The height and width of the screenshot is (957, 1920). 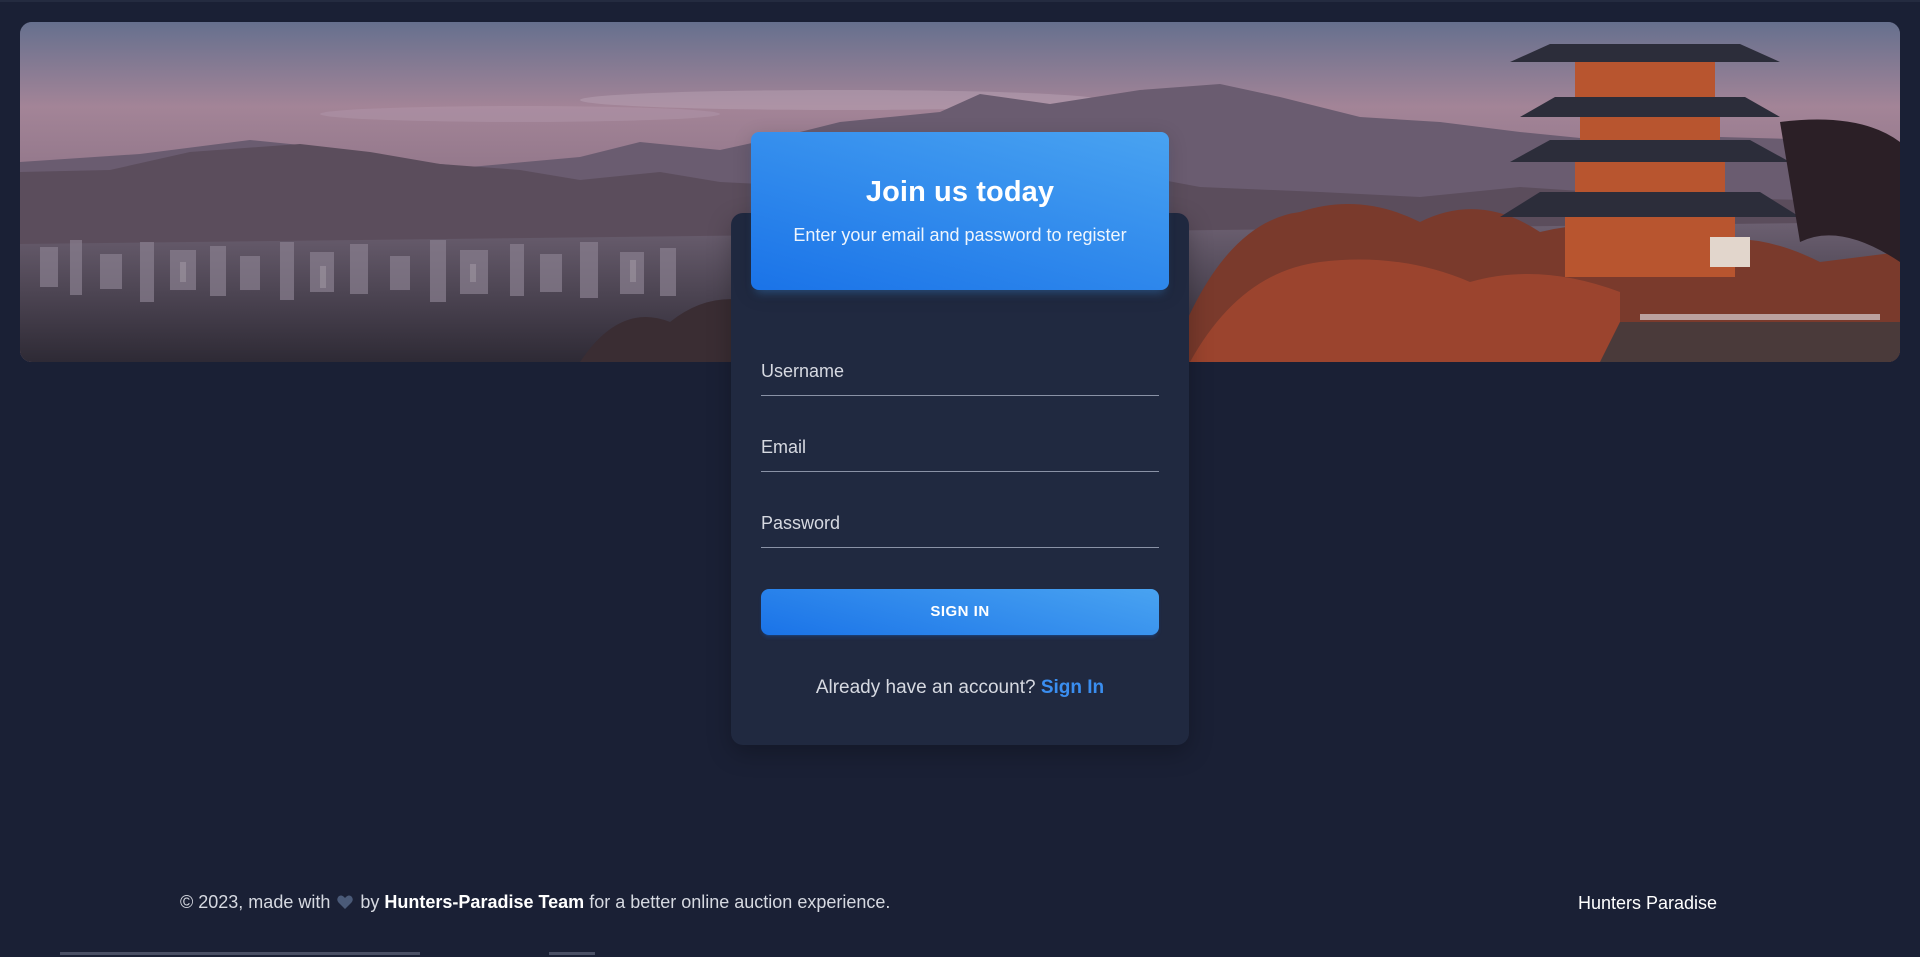 I want to click on copyright-prefix: © 2023, made with, so click(x=255, y=902).